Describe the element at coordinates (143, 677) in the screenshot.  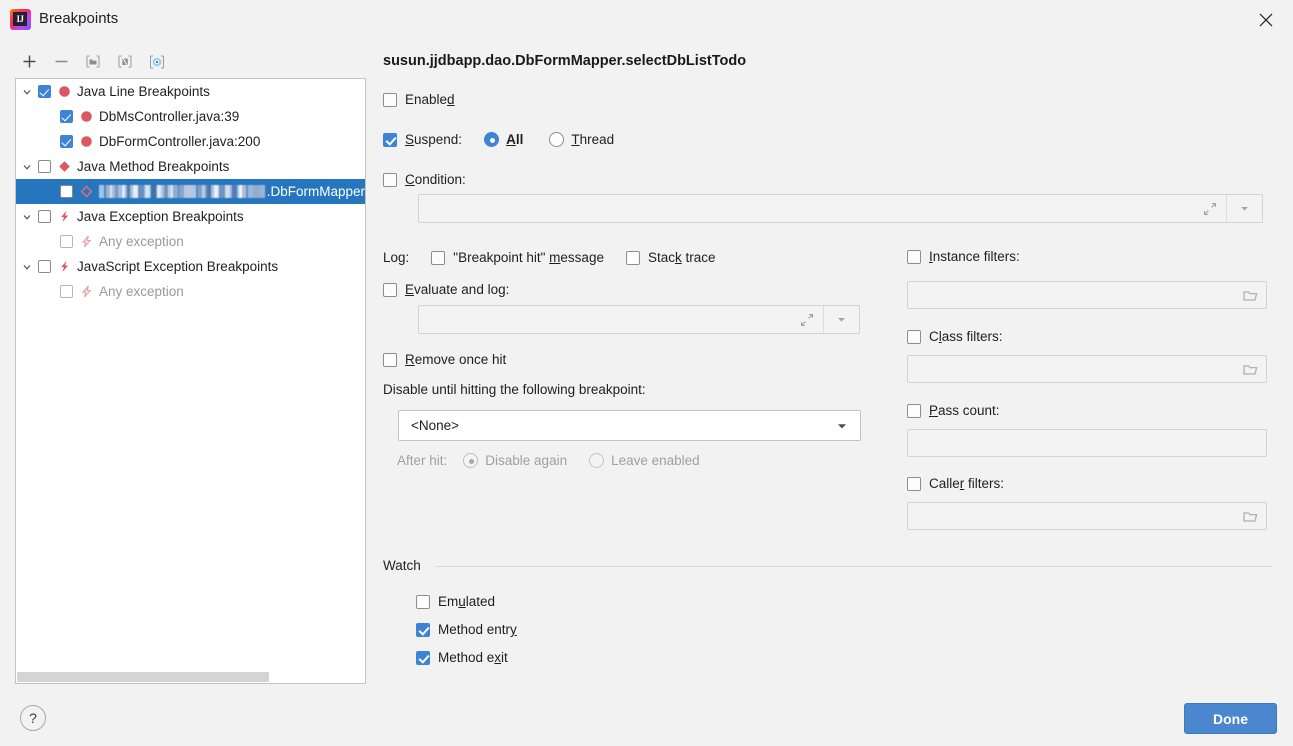
I see `scrollbar-thumb` at that location.